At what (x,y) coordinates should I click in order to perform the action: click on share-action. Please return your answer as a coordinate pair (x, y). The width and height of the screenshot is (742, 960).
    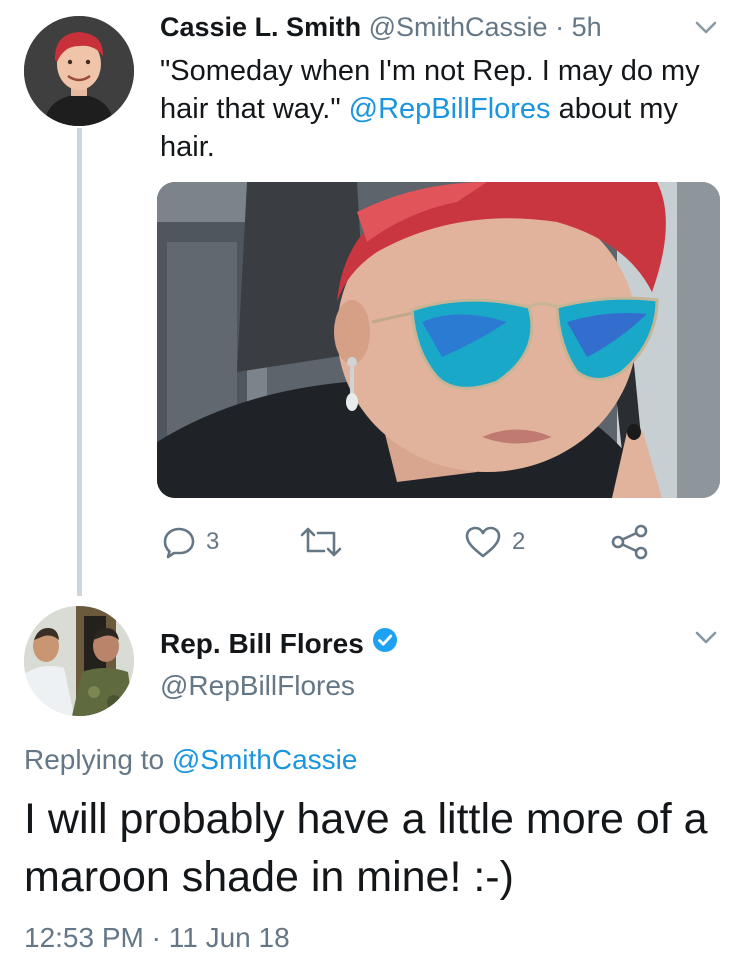
    Looking at the image, I should click on (630, 542).